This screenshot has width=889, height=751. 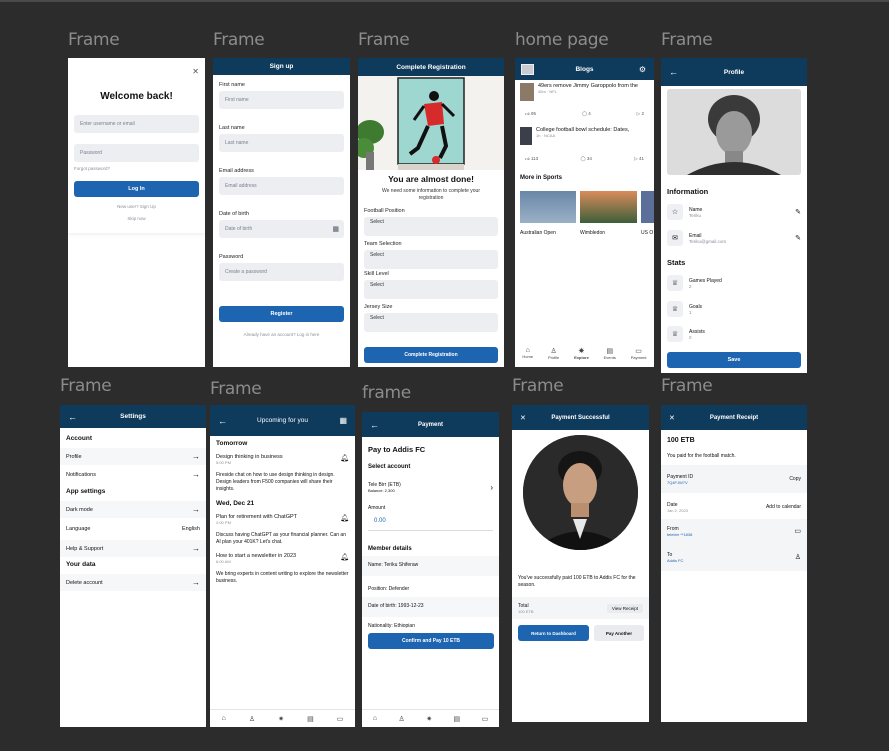 I want to click on event-time: 5:00 PM, so click(x=223, y=462).